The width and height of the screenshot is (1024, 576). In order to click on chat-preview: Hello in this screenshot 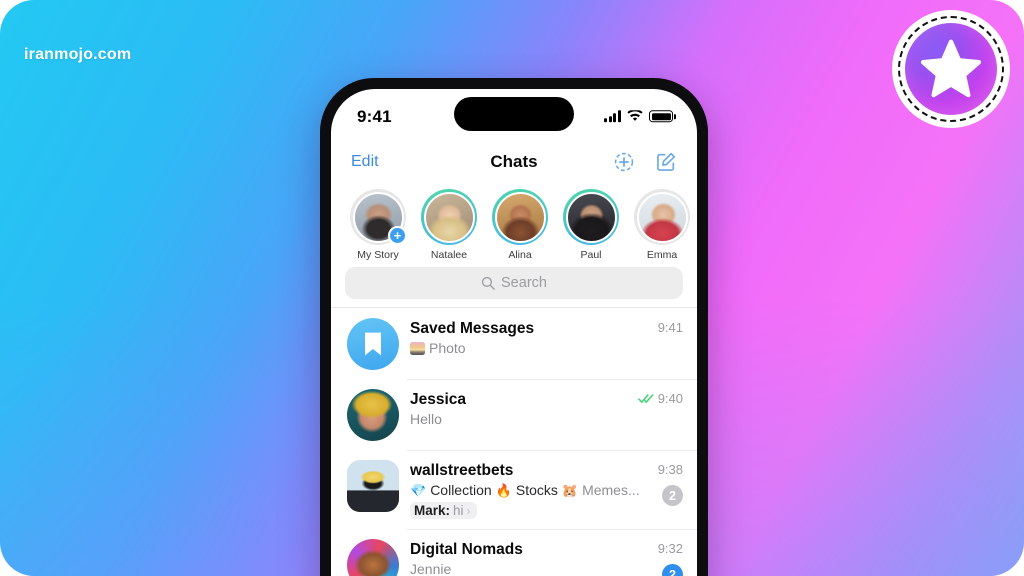, I will do `click(521, 419)`.